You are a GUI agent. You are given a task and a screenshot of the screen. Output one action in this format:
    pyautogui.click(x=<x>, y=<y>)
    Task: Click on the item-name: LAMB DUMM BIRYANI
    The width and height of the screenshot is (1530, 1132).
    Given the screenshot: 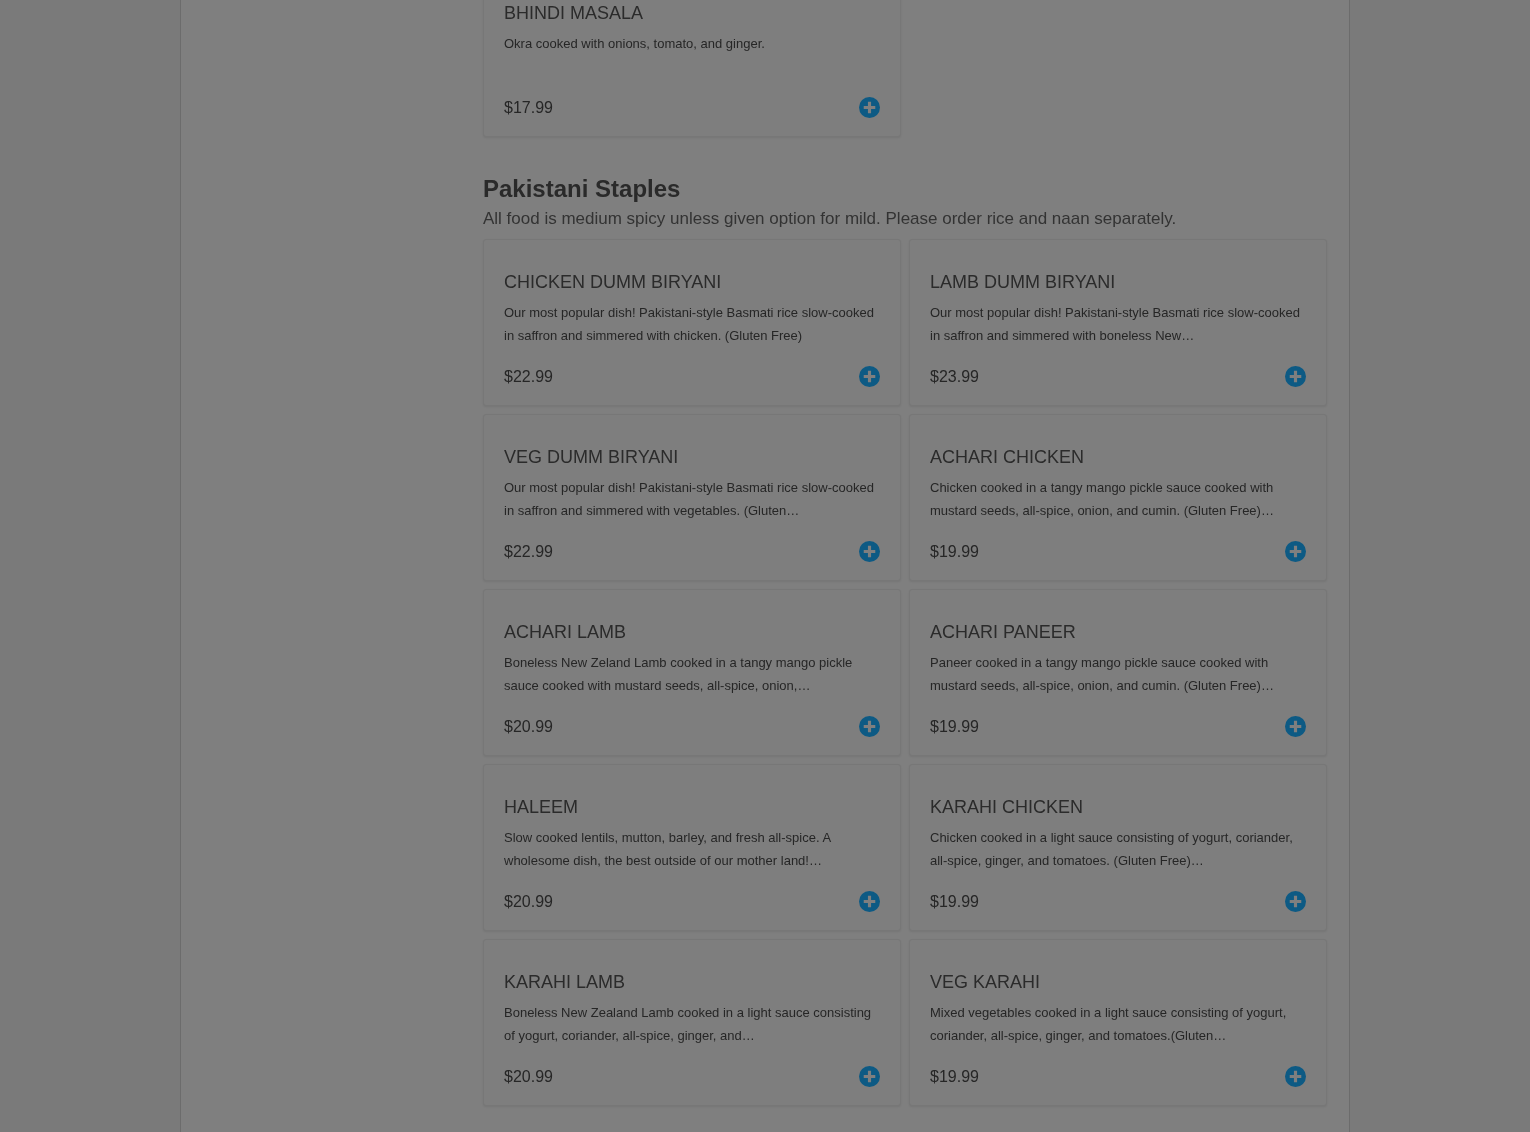 What is the action you would take?
    pyautogui.click(x=1023, y=282)
    